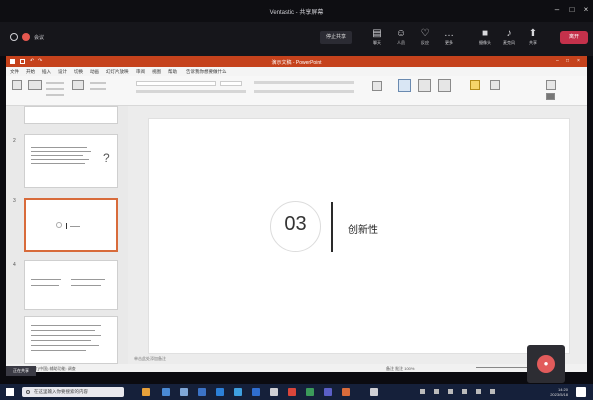  What do you see at coordinates (94, 72) in the screenshot?
I see `tab-animations: 动画` at bounding box center [94, 72].